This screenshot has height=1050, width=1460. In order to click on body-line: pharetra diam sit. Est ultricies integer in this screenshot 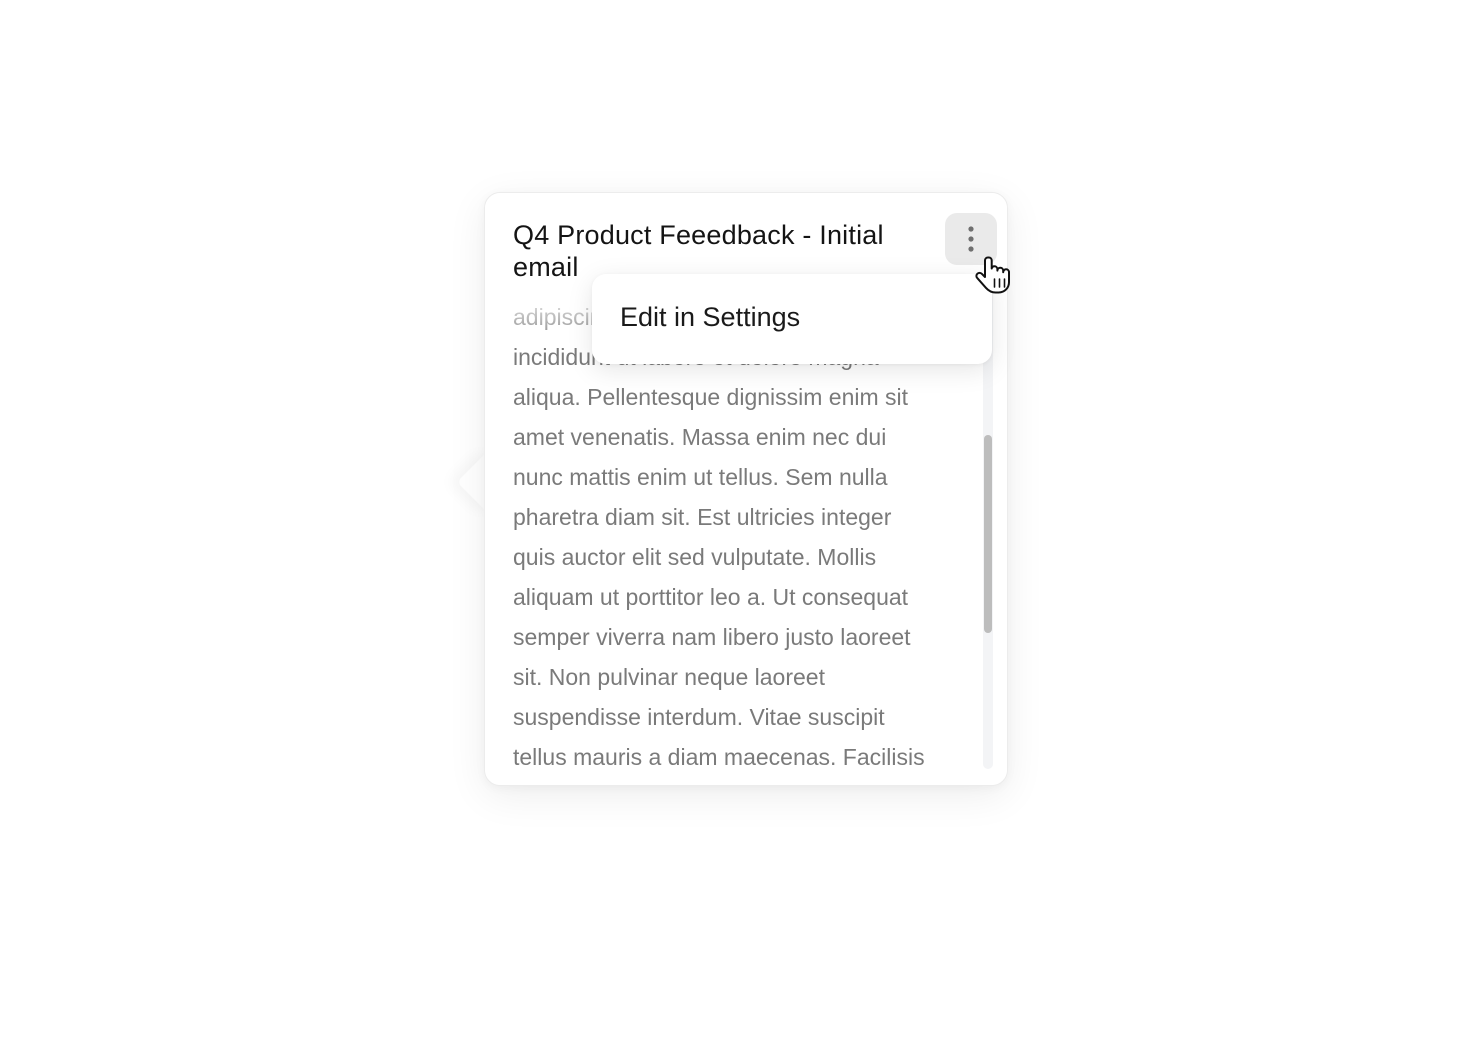, I will do `click(702, 517)`.